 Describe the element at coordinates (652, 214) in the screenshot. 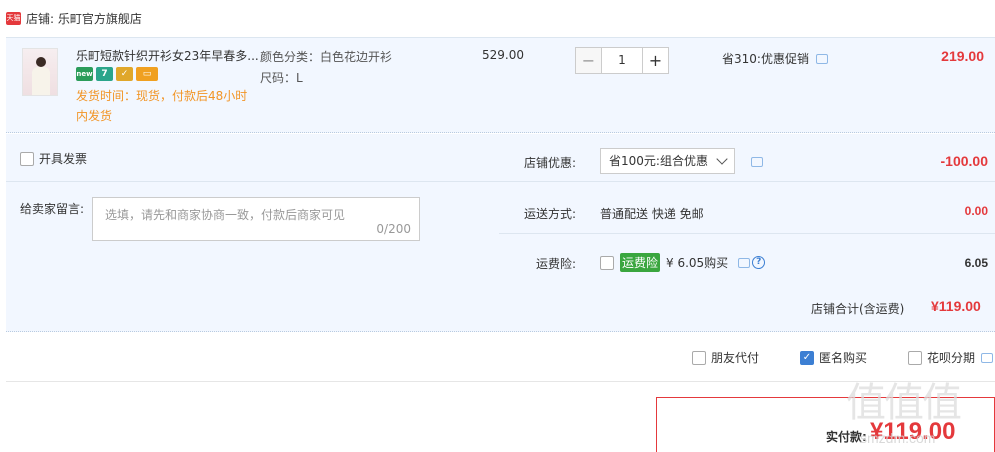

I see `shipping-method: 普通配送 快递 免邮` at that location.